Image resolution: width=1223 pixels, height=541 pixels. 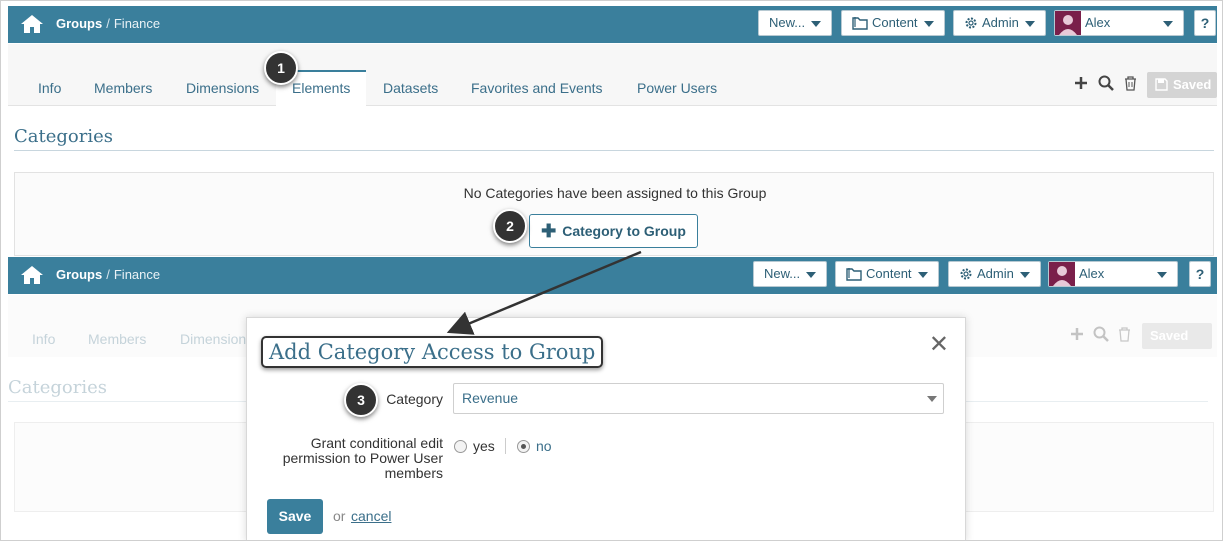 What do you see at coordinates (361, 400) in the screenshot?
I see `callout-3: 3` at bounding box center [361, 400].